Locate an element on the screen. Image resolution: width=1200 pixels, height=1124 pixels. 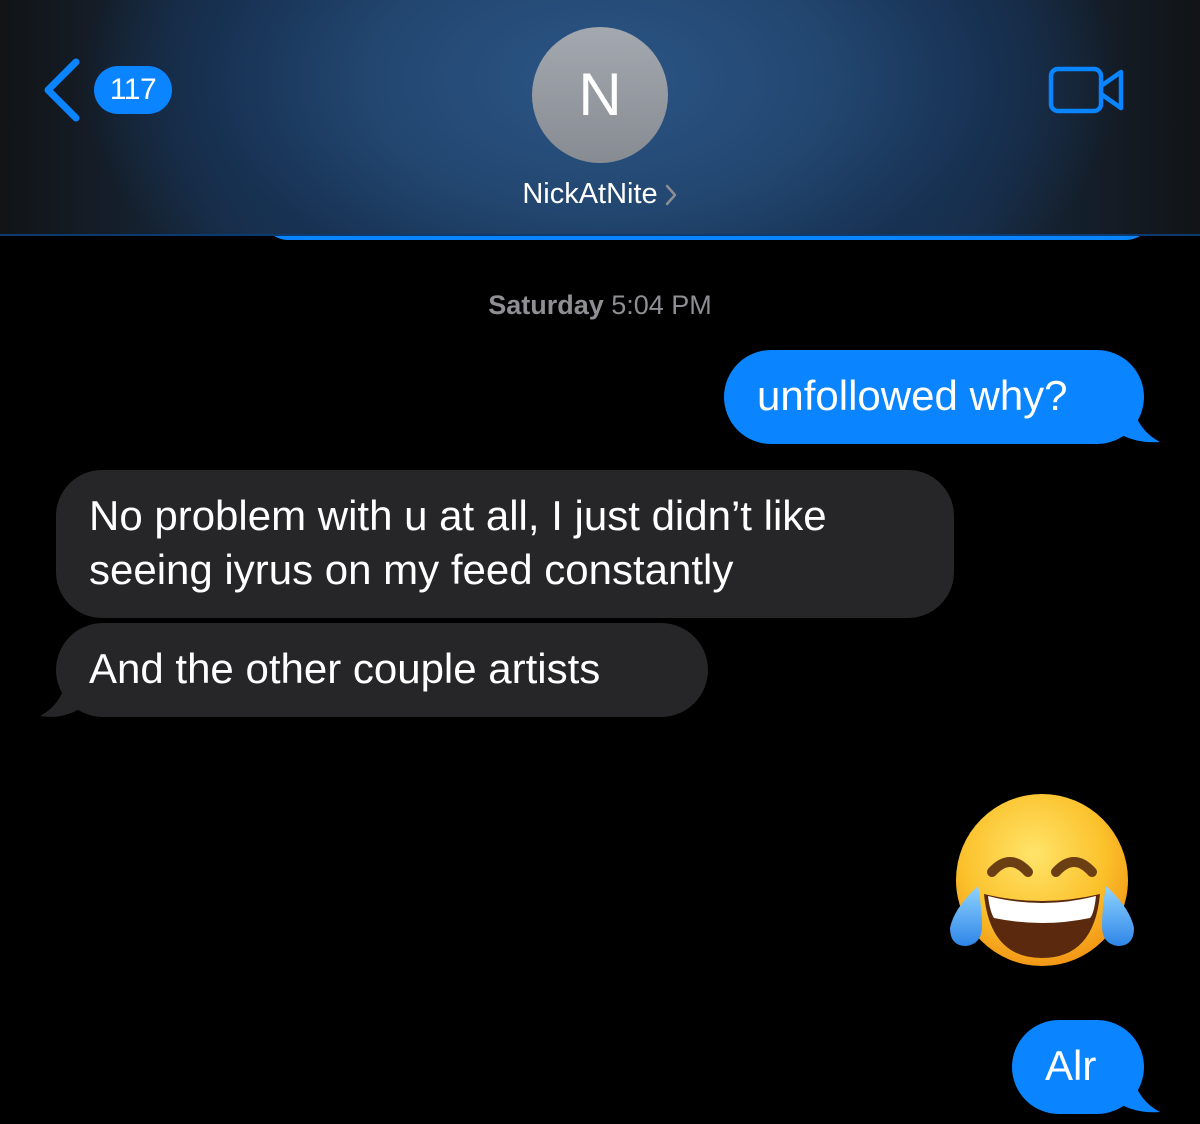
avatar: N is located at coordinates (600, 95).